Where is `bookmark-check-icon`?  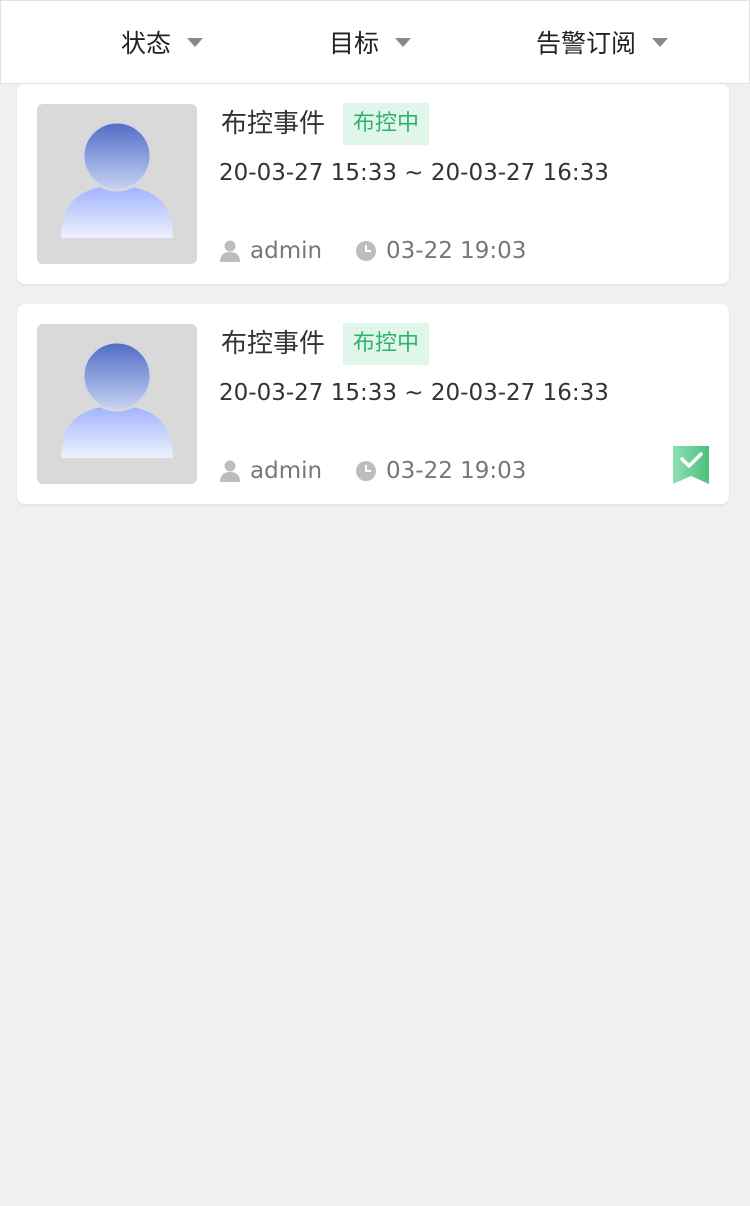
bookmark-check-icon is located at coordinates (691, 466).